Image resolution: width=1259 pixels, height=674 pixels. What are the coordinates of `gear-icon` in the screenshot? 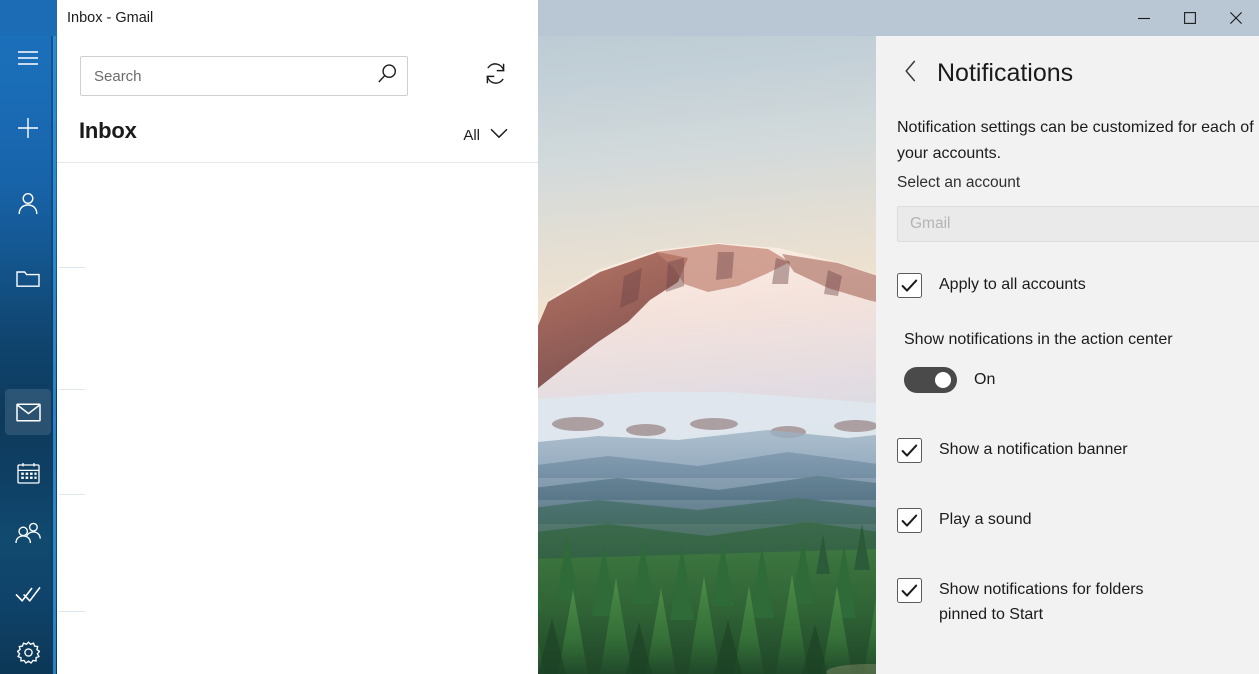 It's located at (28, 652).